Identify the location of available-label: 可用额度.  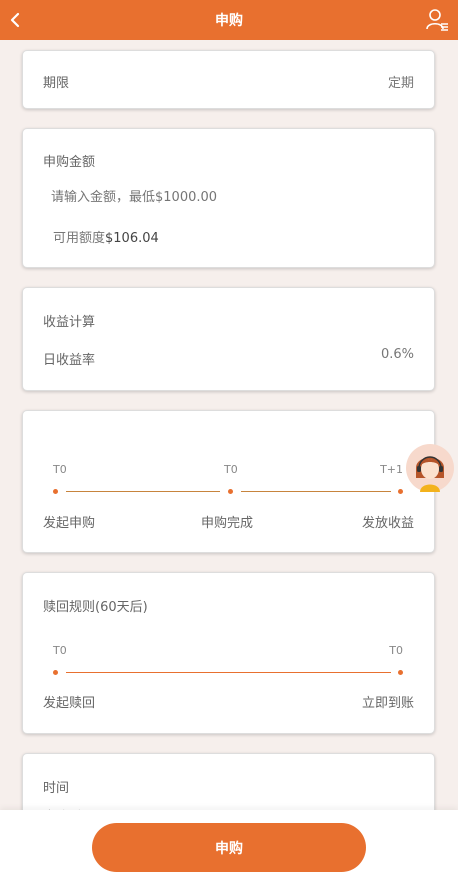
(79, 238).